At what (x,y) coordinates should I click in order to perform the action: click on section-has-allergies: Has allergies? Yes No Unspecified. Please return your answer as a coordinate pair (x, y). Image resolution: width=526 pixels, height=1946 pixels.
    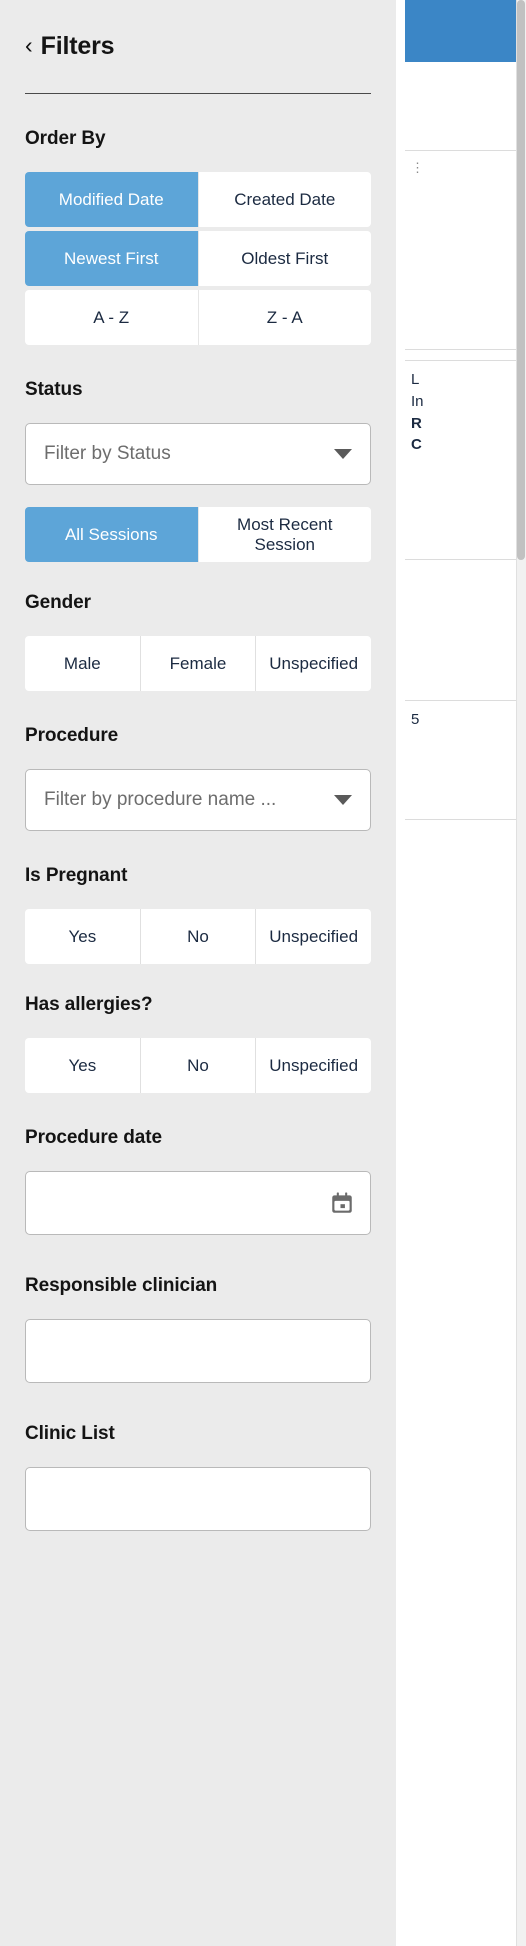
    Looking at the image, I should click on (198, 1043).